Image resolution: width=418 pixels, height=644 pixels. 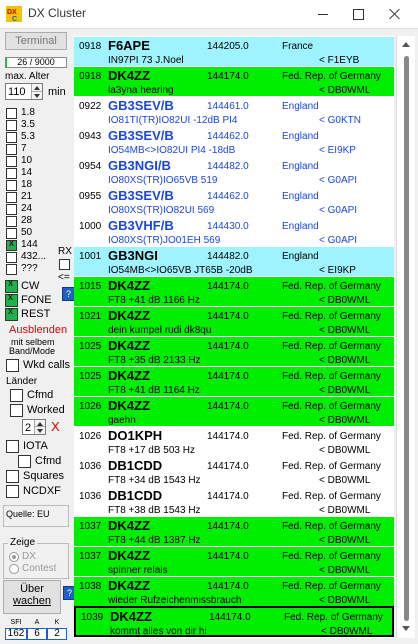 I want to click on spot-time: 1000, so click(x=90, y=226).